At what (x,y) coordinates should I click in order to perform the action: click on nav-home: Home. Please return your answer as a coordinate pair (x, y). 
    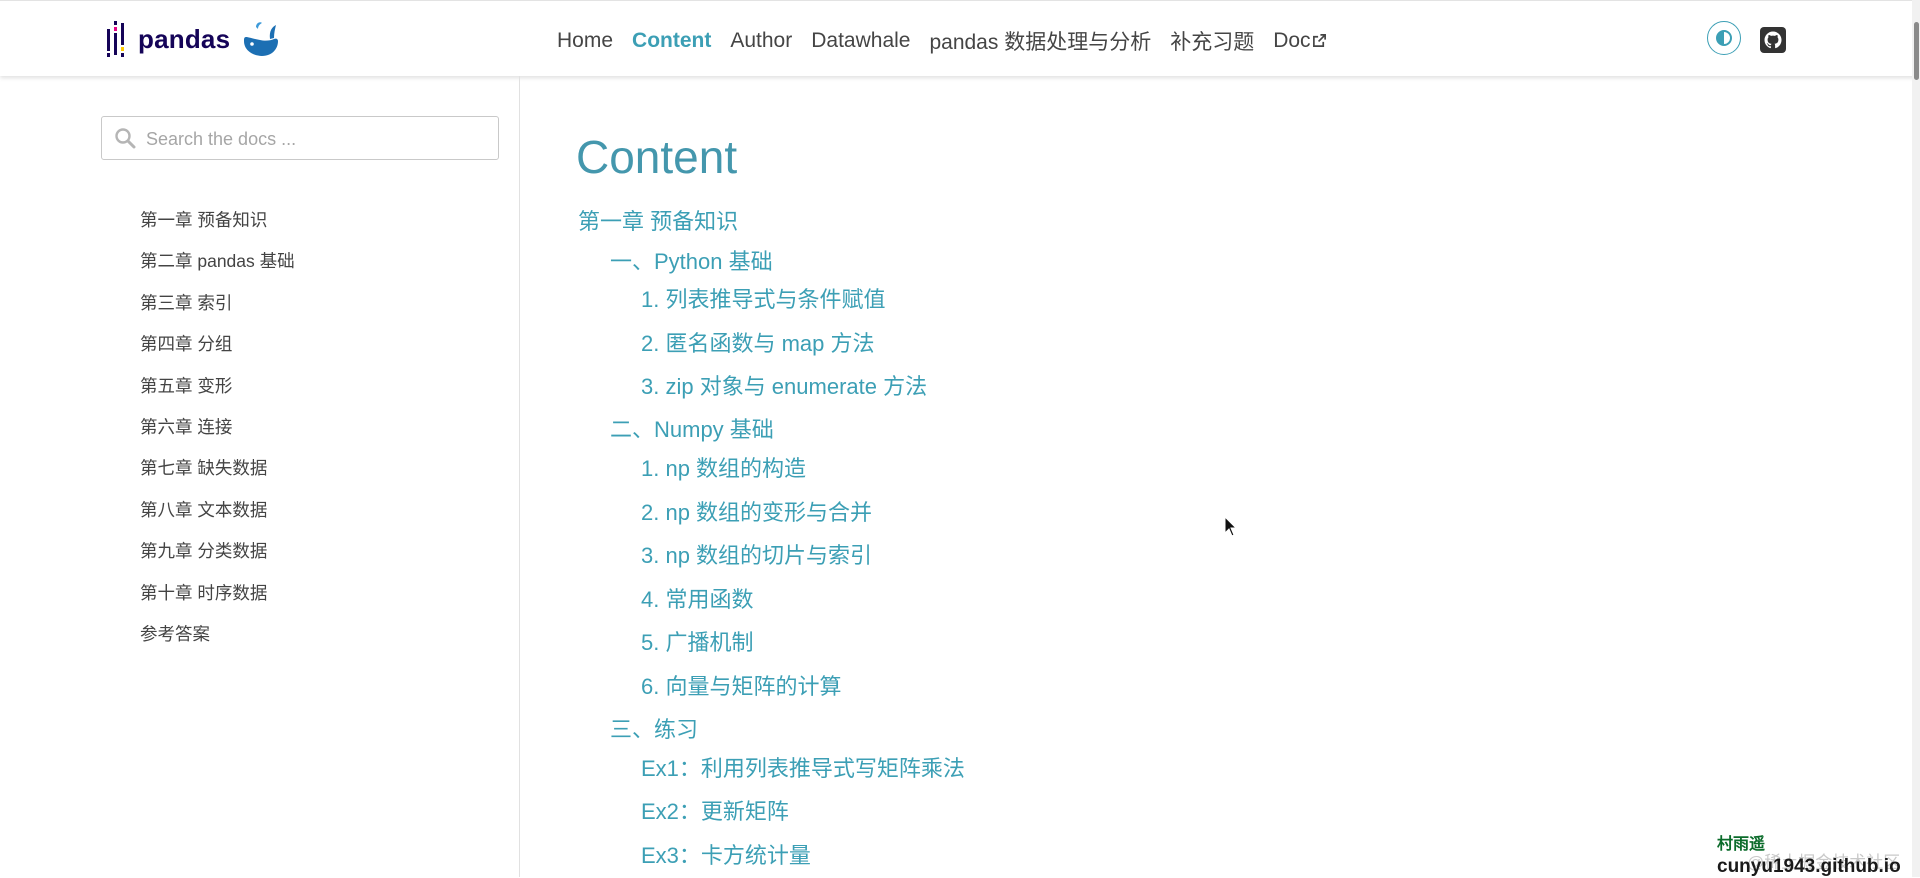
    Looking at the image, I should click on (585, 41).